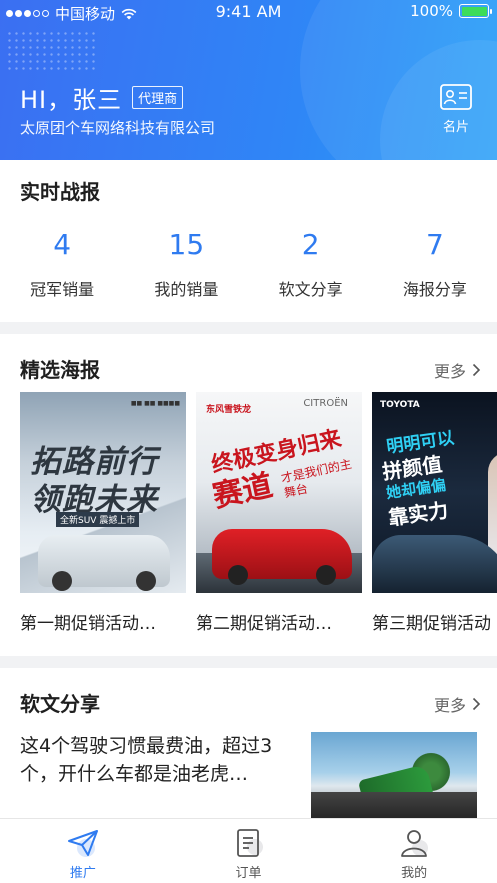 This screenshot has height=883, width=497. I want to click on tab-label: 推广, so click(82, 873).